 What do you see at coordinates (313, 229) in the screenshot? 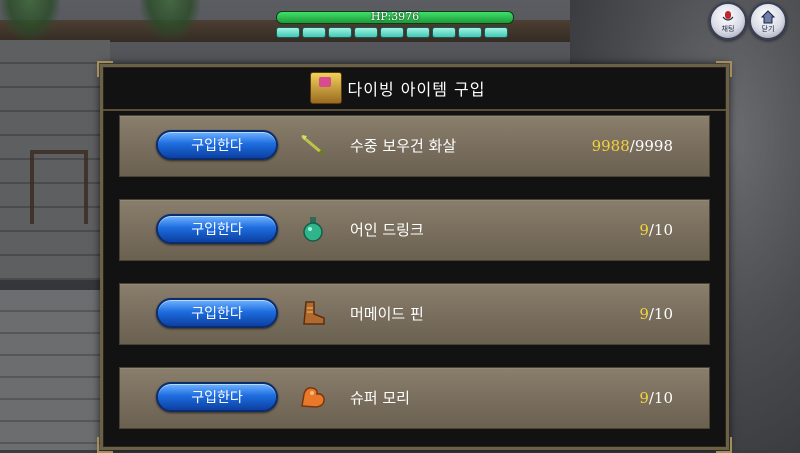
I see `potion-icon` at bounding box center [313, 229].